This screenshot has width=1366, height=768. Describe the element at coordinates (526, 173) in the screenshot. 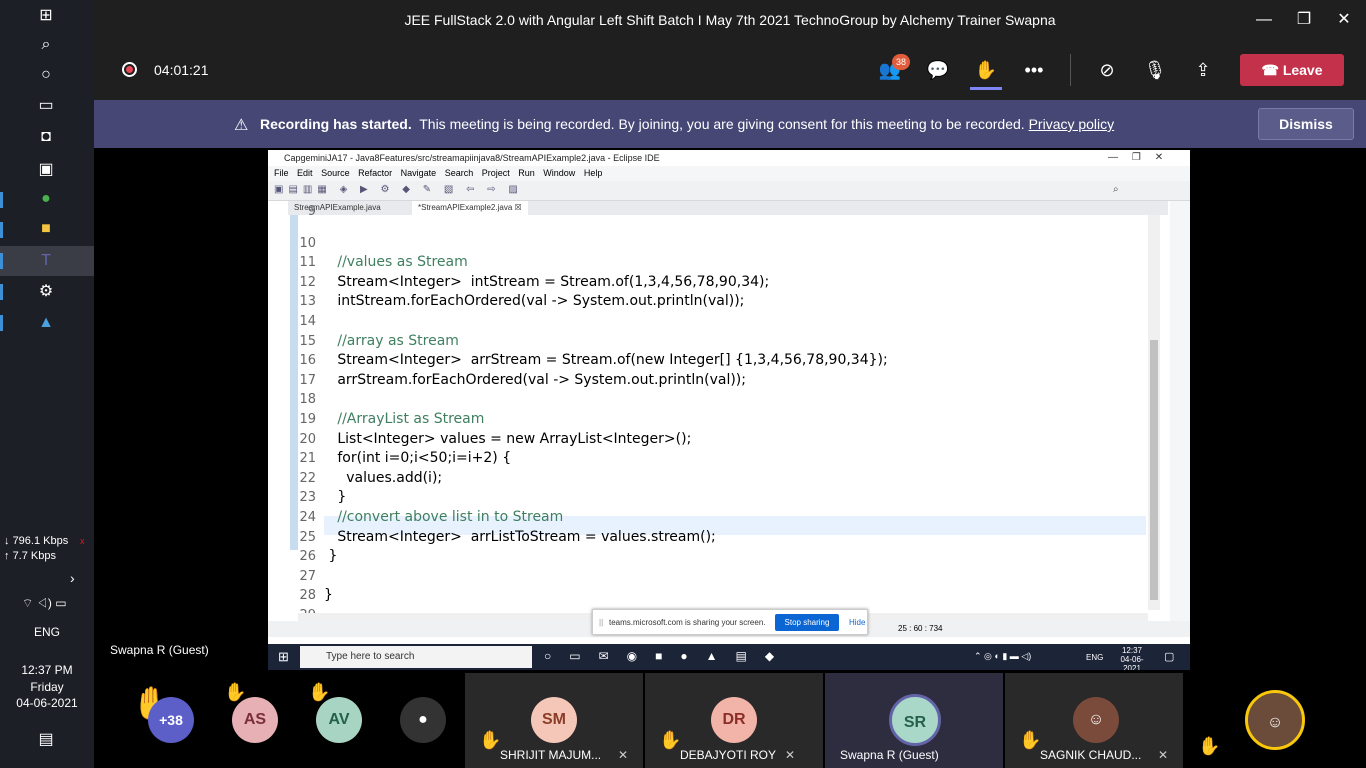

I see `menu-run: Run` at that location.